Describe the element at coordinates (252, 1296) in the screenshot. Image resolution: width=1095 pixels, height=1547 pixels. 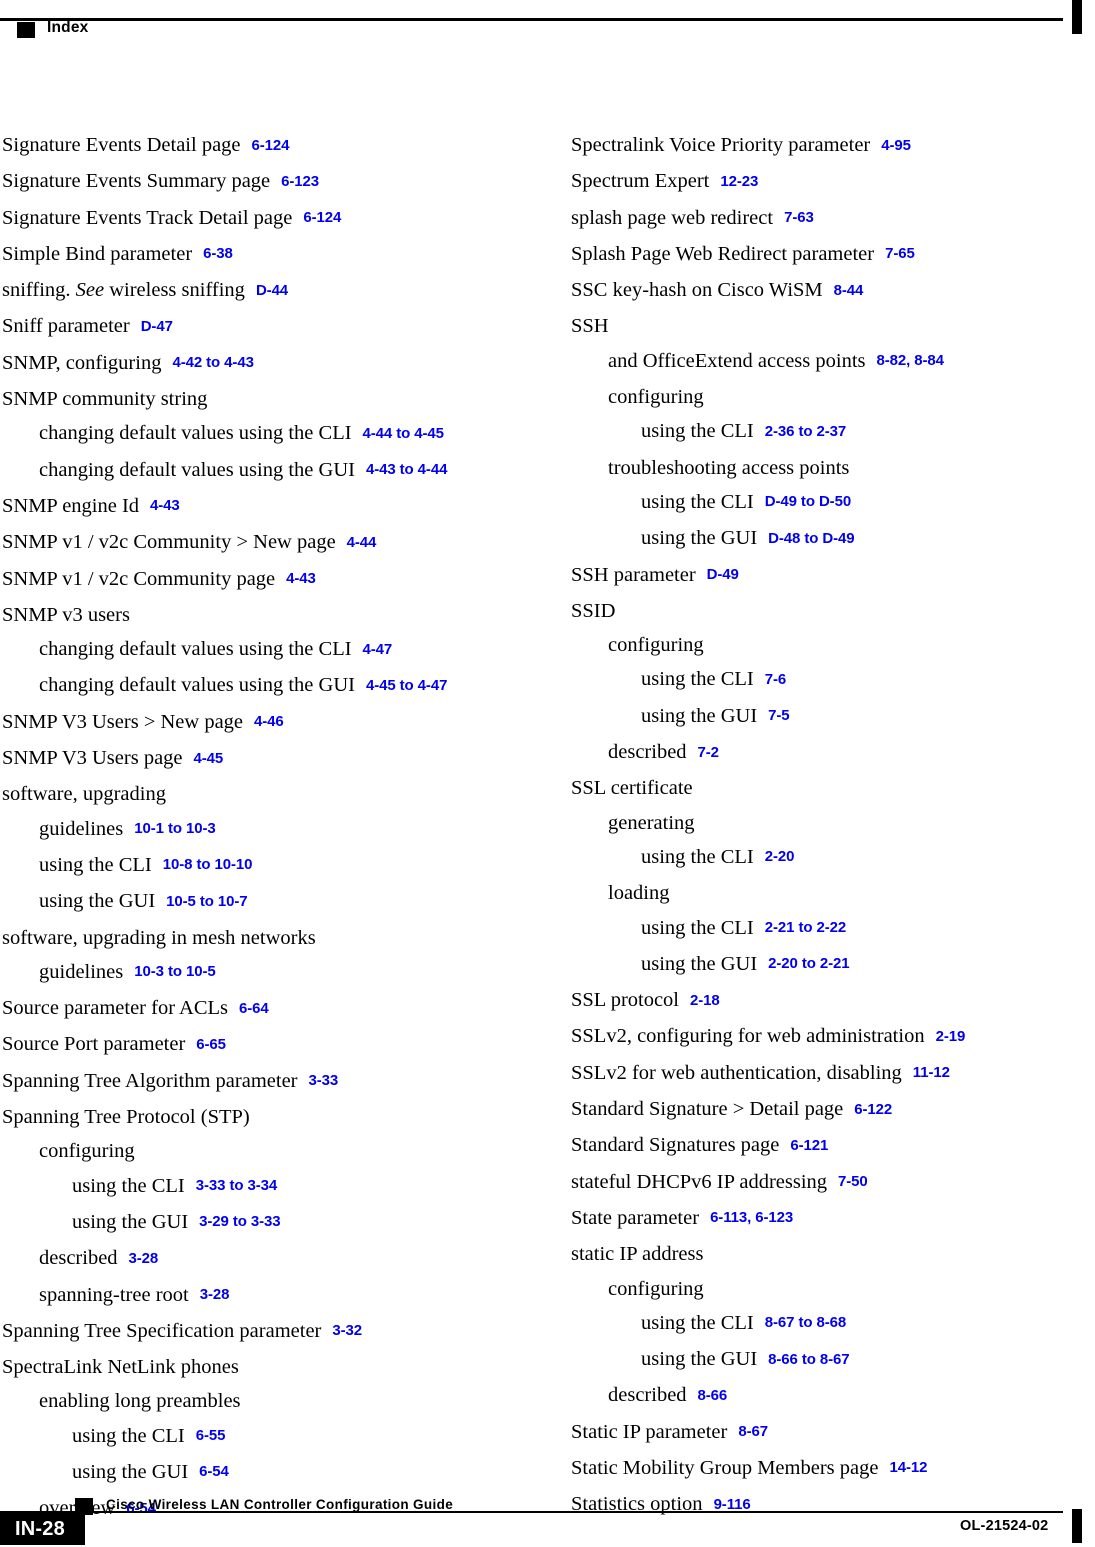
I see `index-entry: spanning-tree root 3-28` at that location.